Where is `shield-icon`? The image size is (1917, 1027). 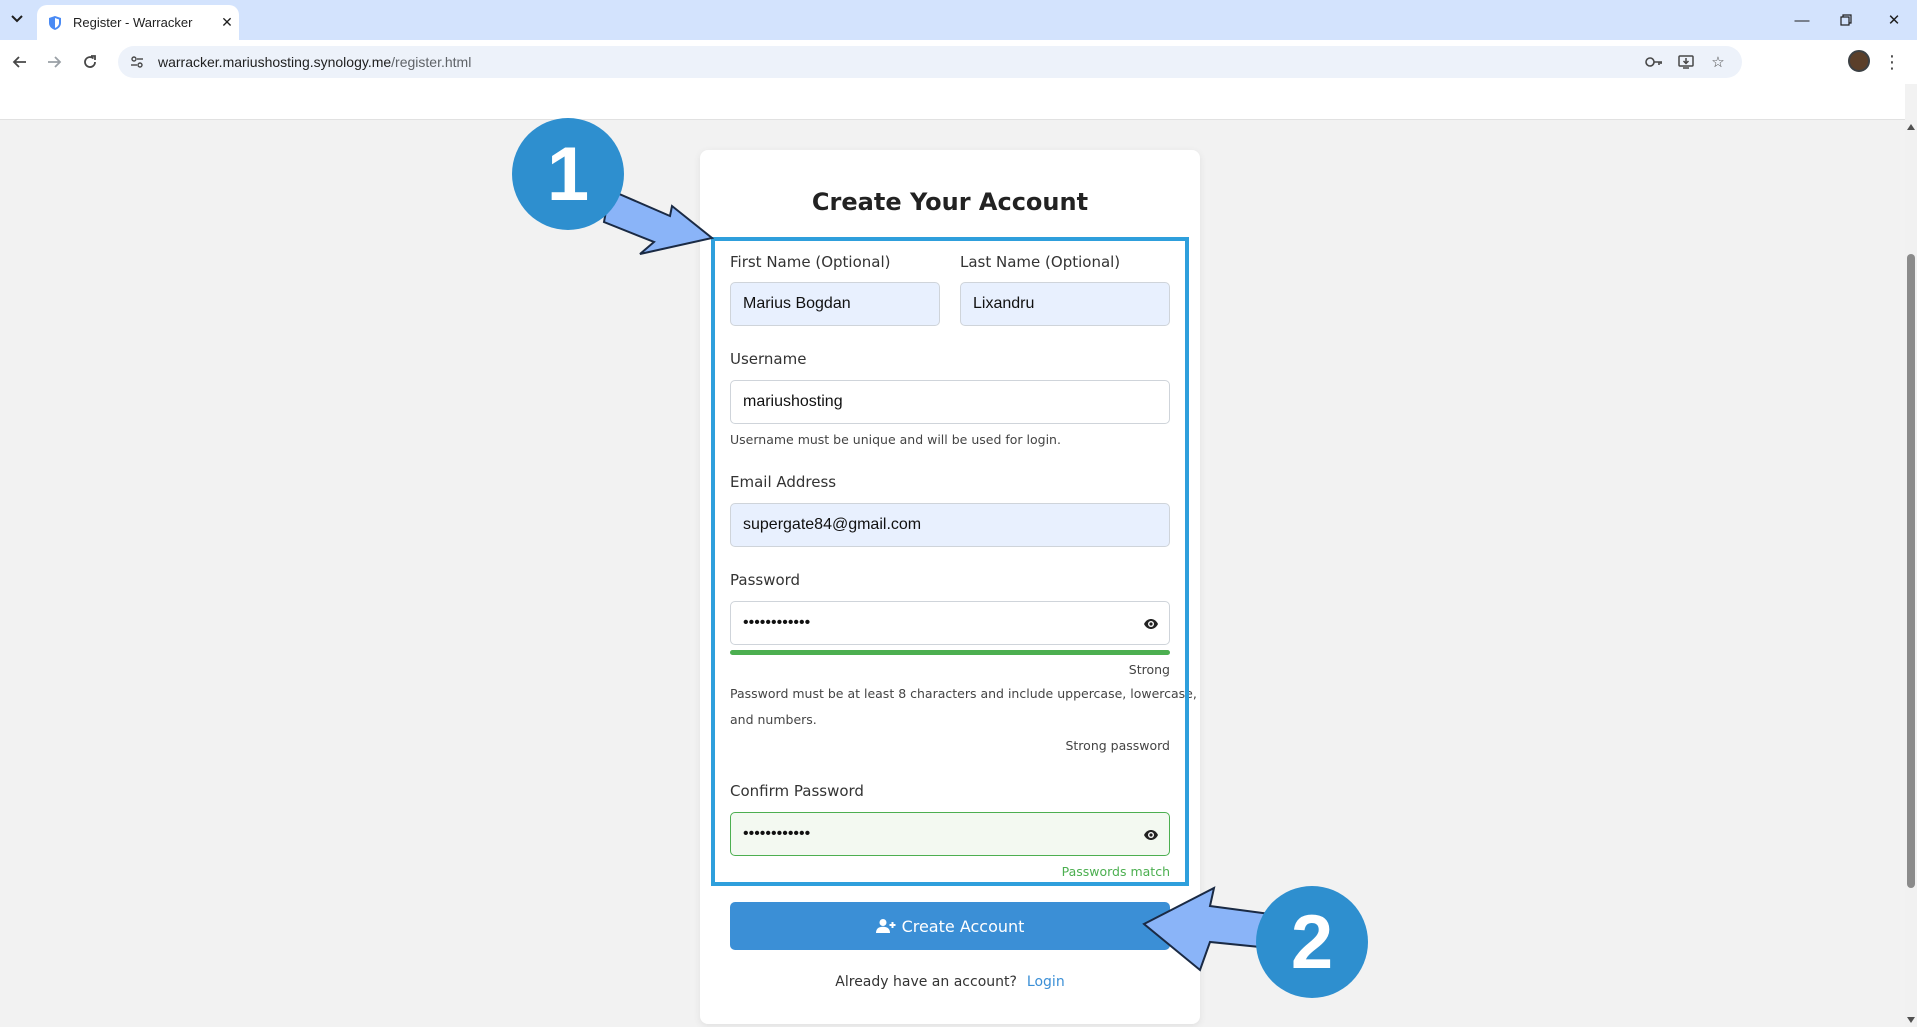
shield-icon is located at coordinates (55, 22).